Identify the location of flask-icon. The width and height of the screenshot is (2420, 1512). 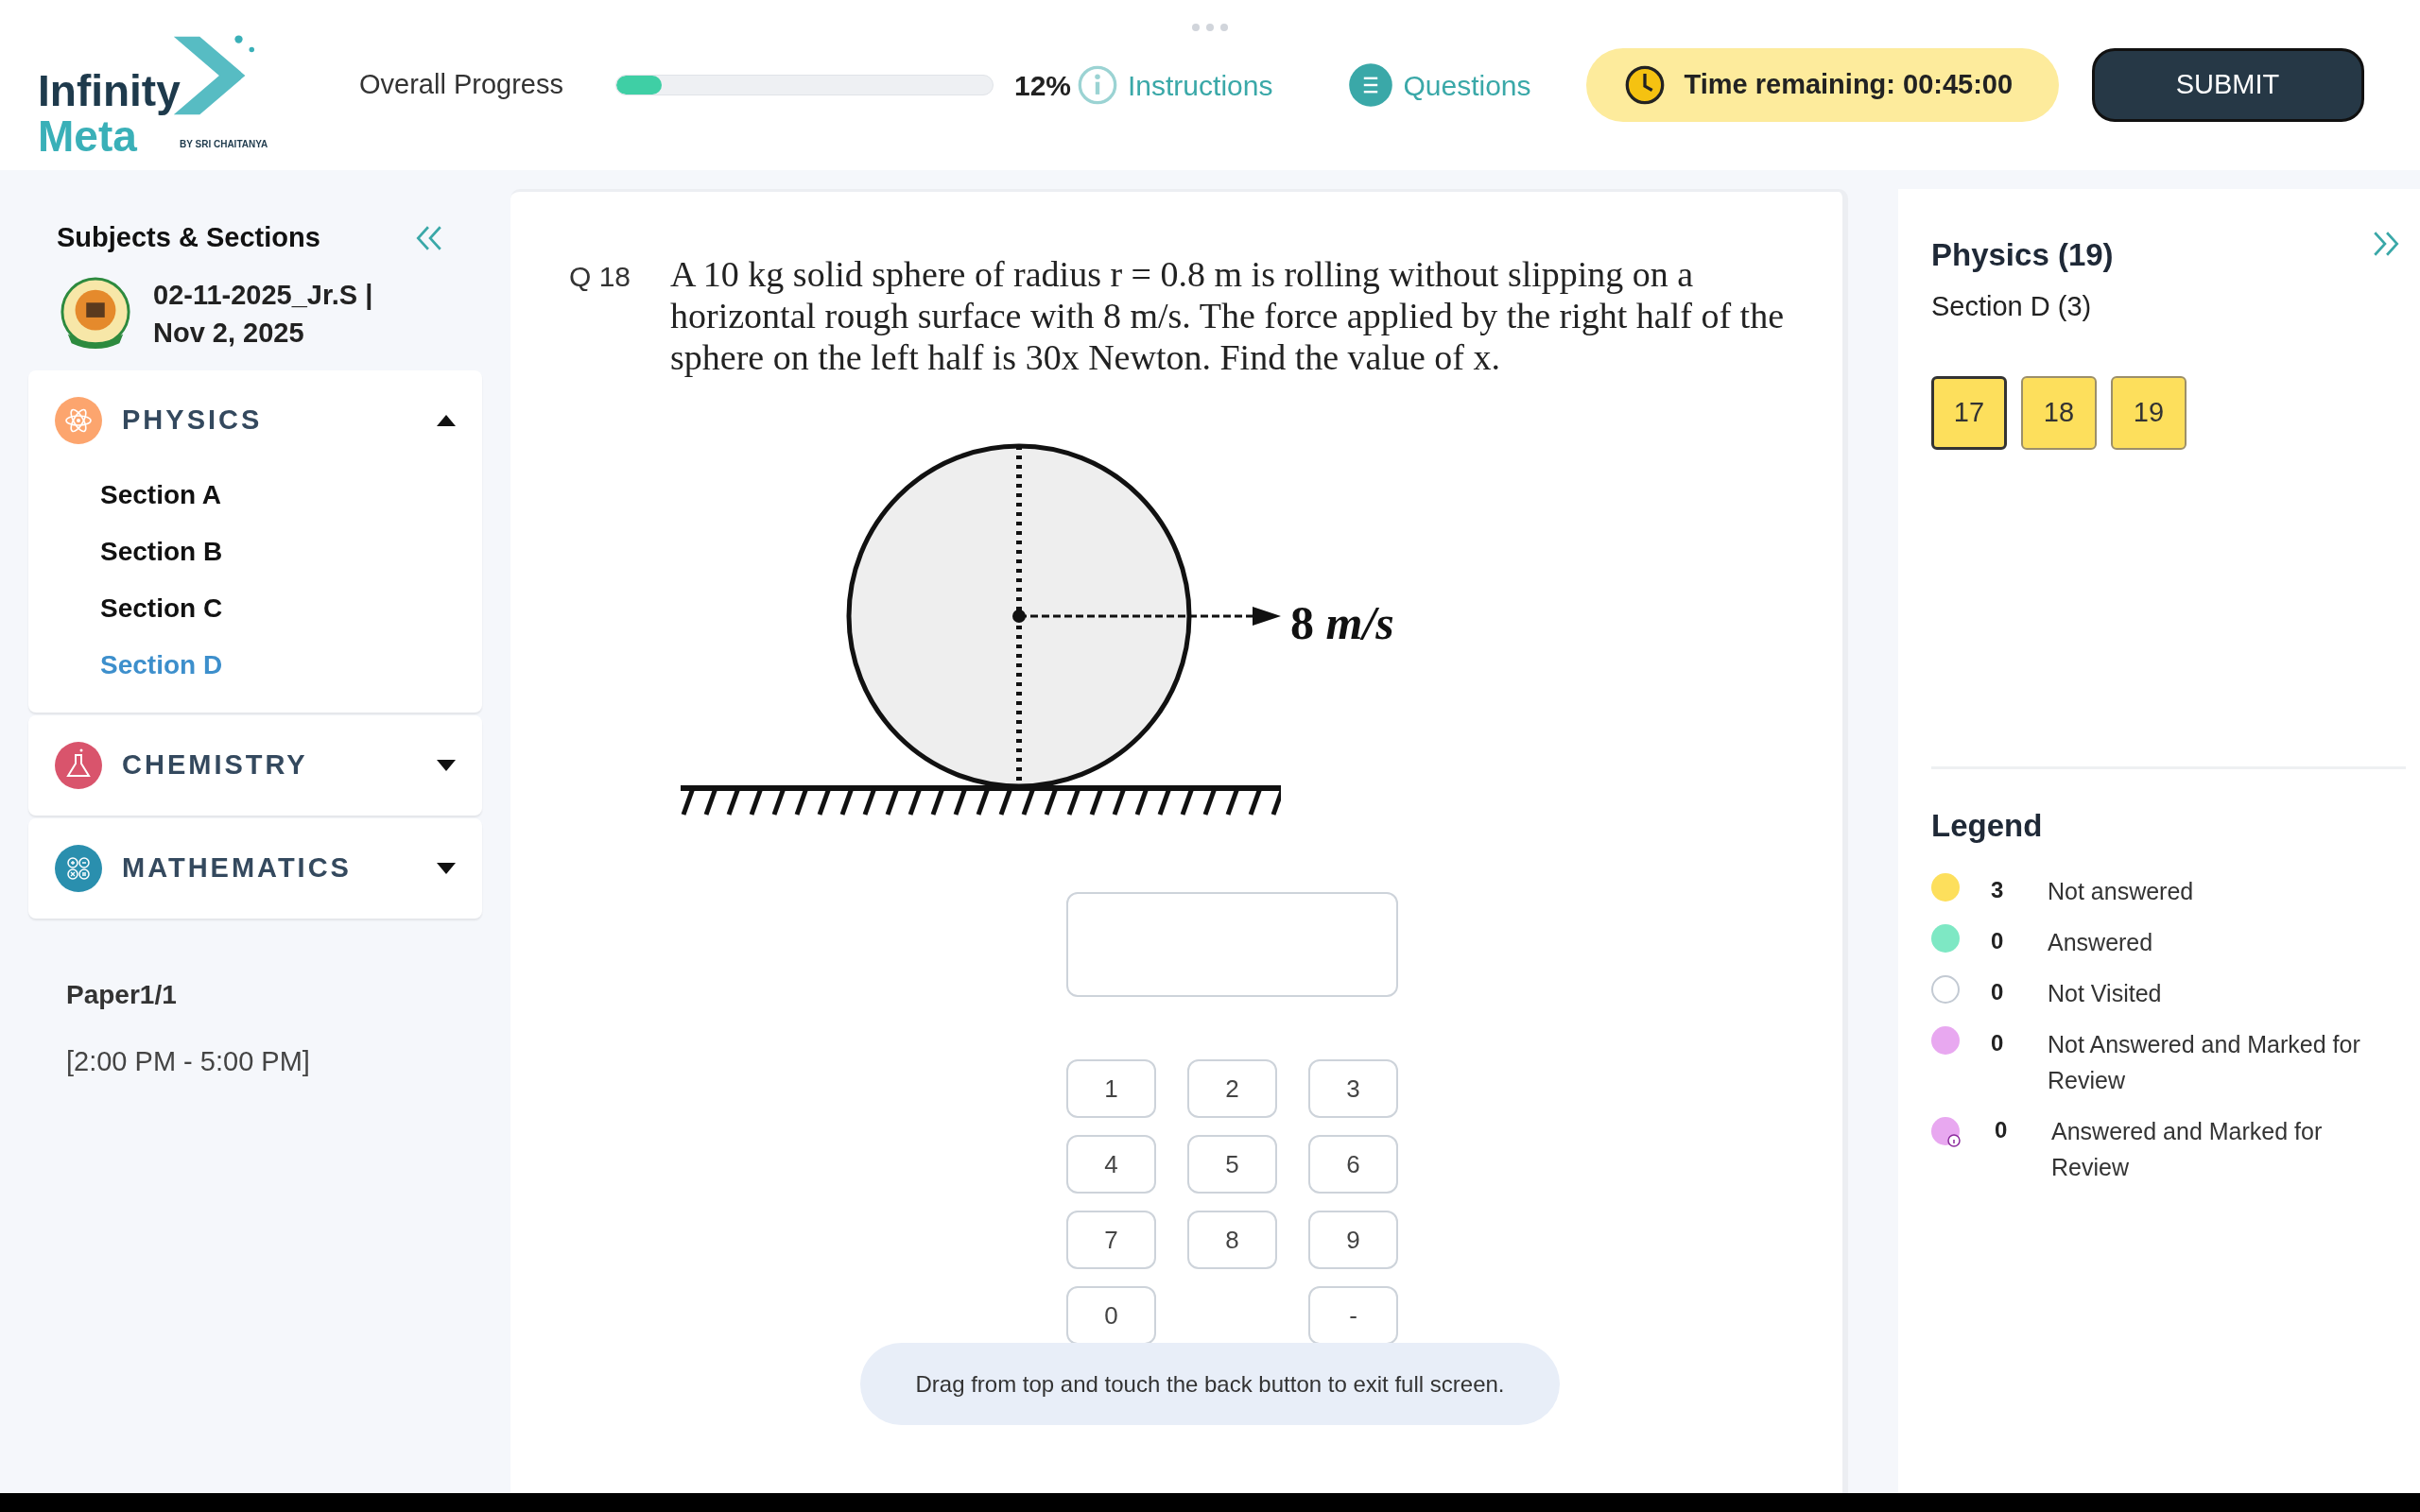
(79, 765).